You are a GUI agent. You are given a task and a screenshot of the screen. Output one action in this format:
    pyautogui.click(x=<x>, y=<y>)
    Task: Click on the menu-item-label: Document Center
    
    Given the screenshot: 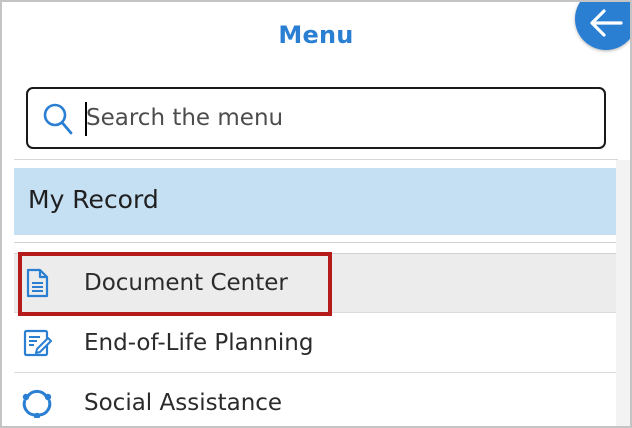 What is the action you would take?
    pyautogui.click(x=186, y=283)
    